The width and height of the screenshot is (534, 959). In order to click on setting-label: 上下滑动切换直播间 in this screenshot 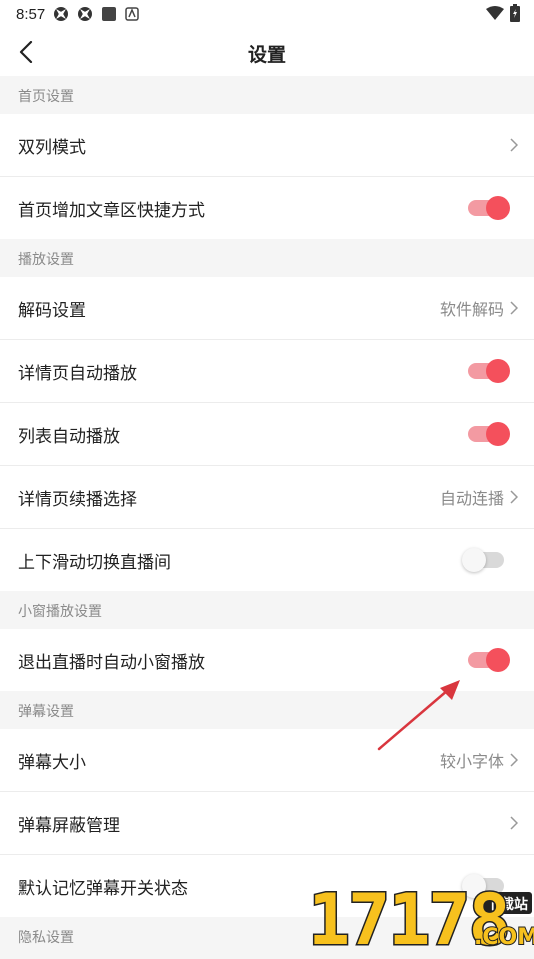, I will do `click(94, 562)`.